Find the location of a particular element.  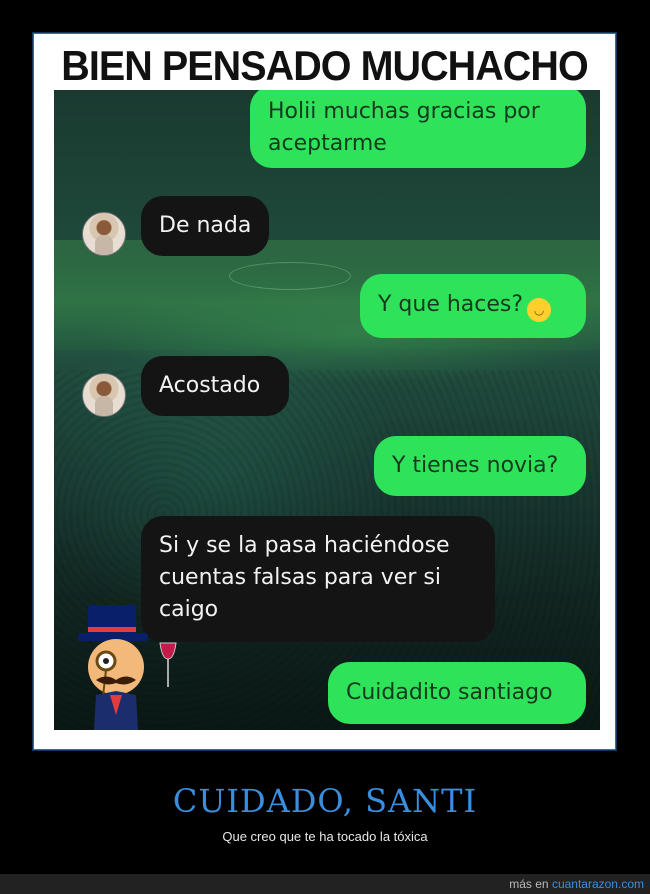

smirking-face-icon: ◡ is located at coordinates (539, 310).